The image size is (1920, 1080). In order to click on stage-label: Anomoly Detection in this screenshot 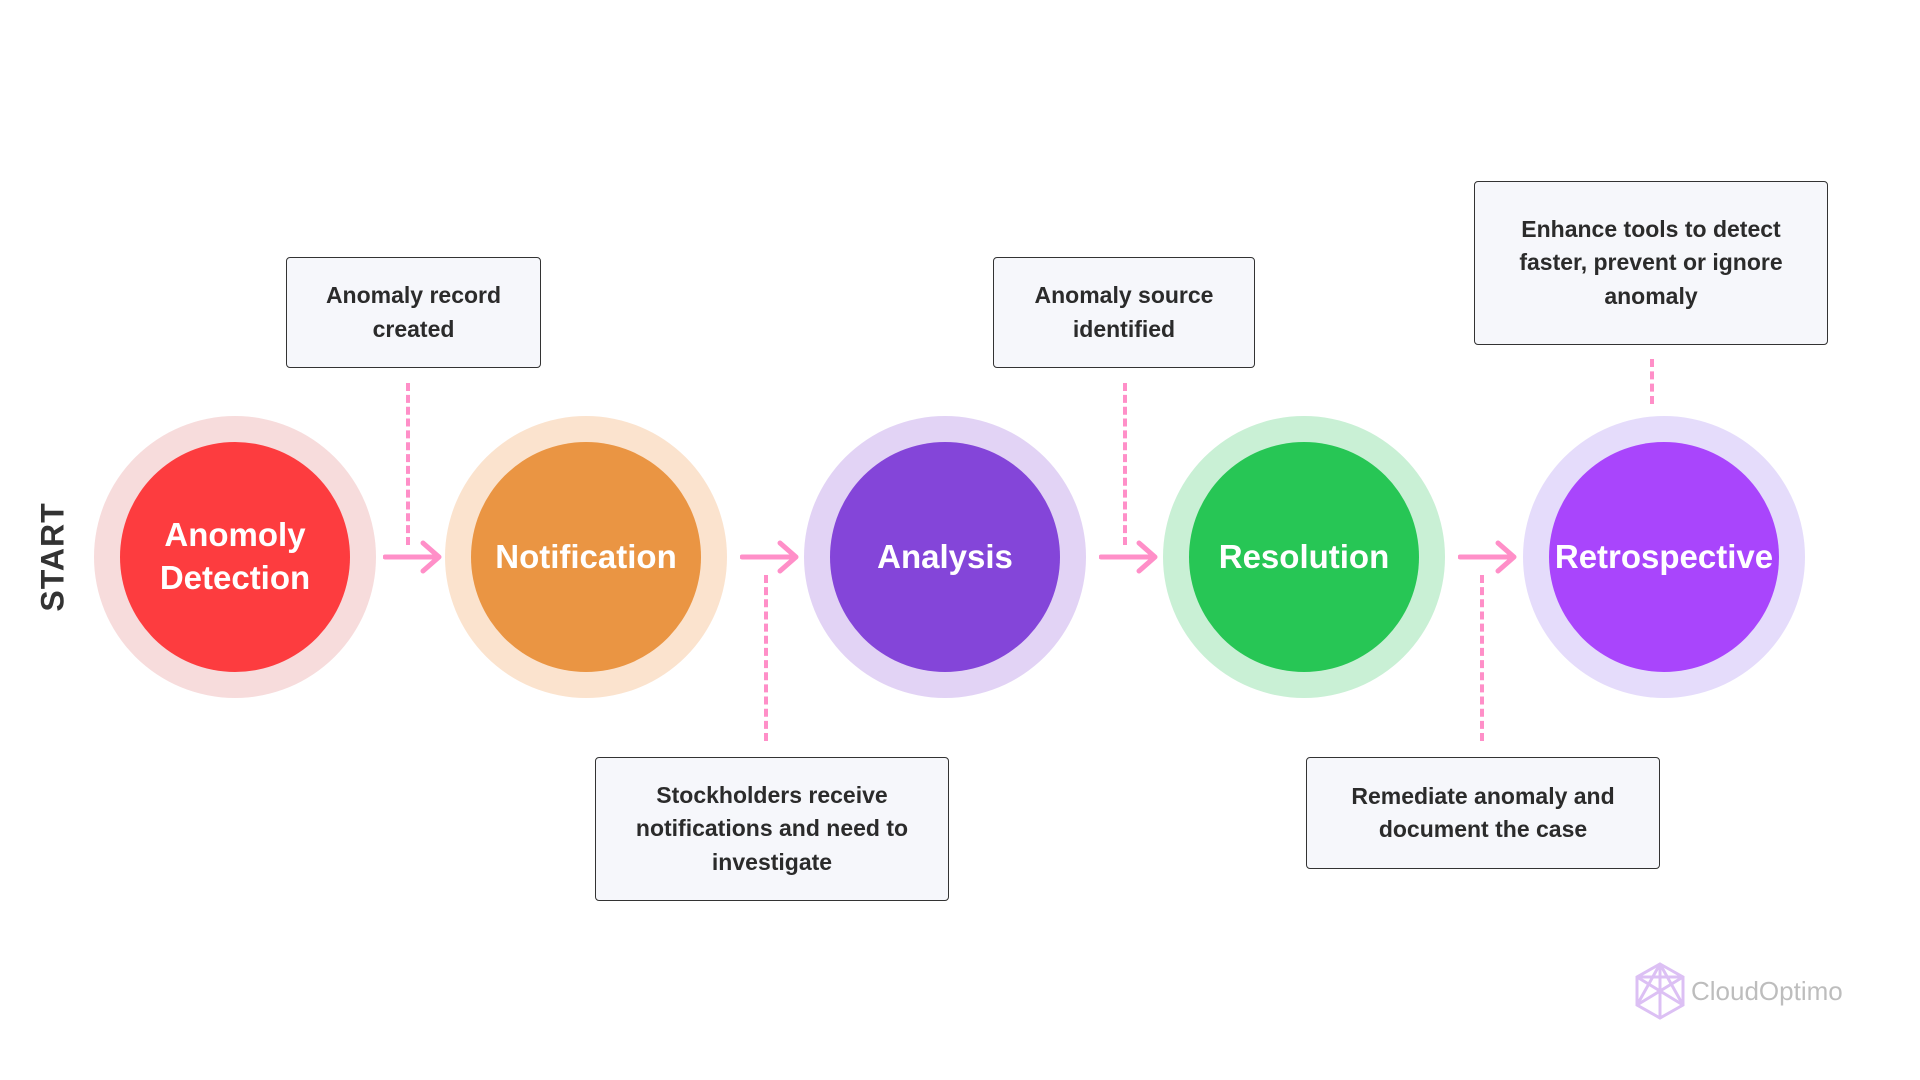, I will do `click(235, 557)`.